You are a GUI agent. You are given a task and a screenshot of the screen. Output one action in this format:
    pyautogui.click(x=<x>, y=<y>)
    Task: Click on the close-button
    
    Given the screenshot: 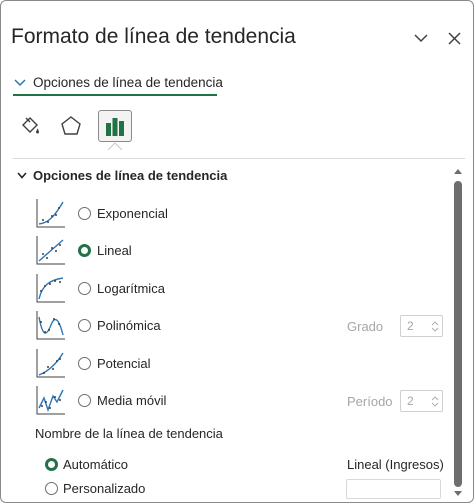 What is the action you would take?
    pyautogui.click(x=454, y=38)
    